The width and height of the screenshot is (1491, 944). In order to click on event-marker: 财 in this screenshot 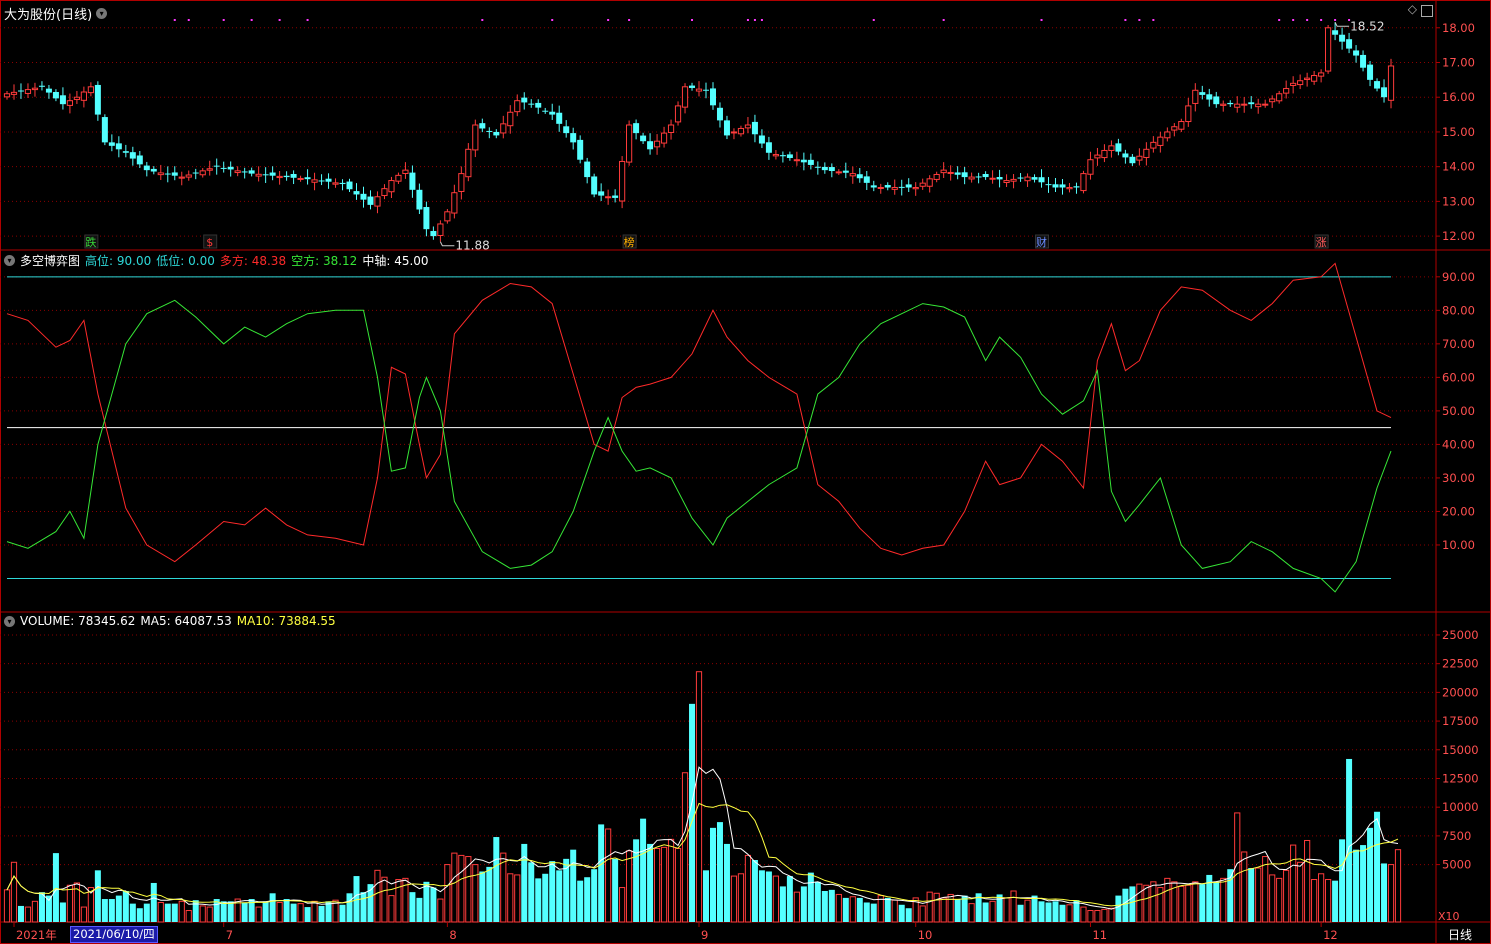, I will do `click(1041, 242)`.